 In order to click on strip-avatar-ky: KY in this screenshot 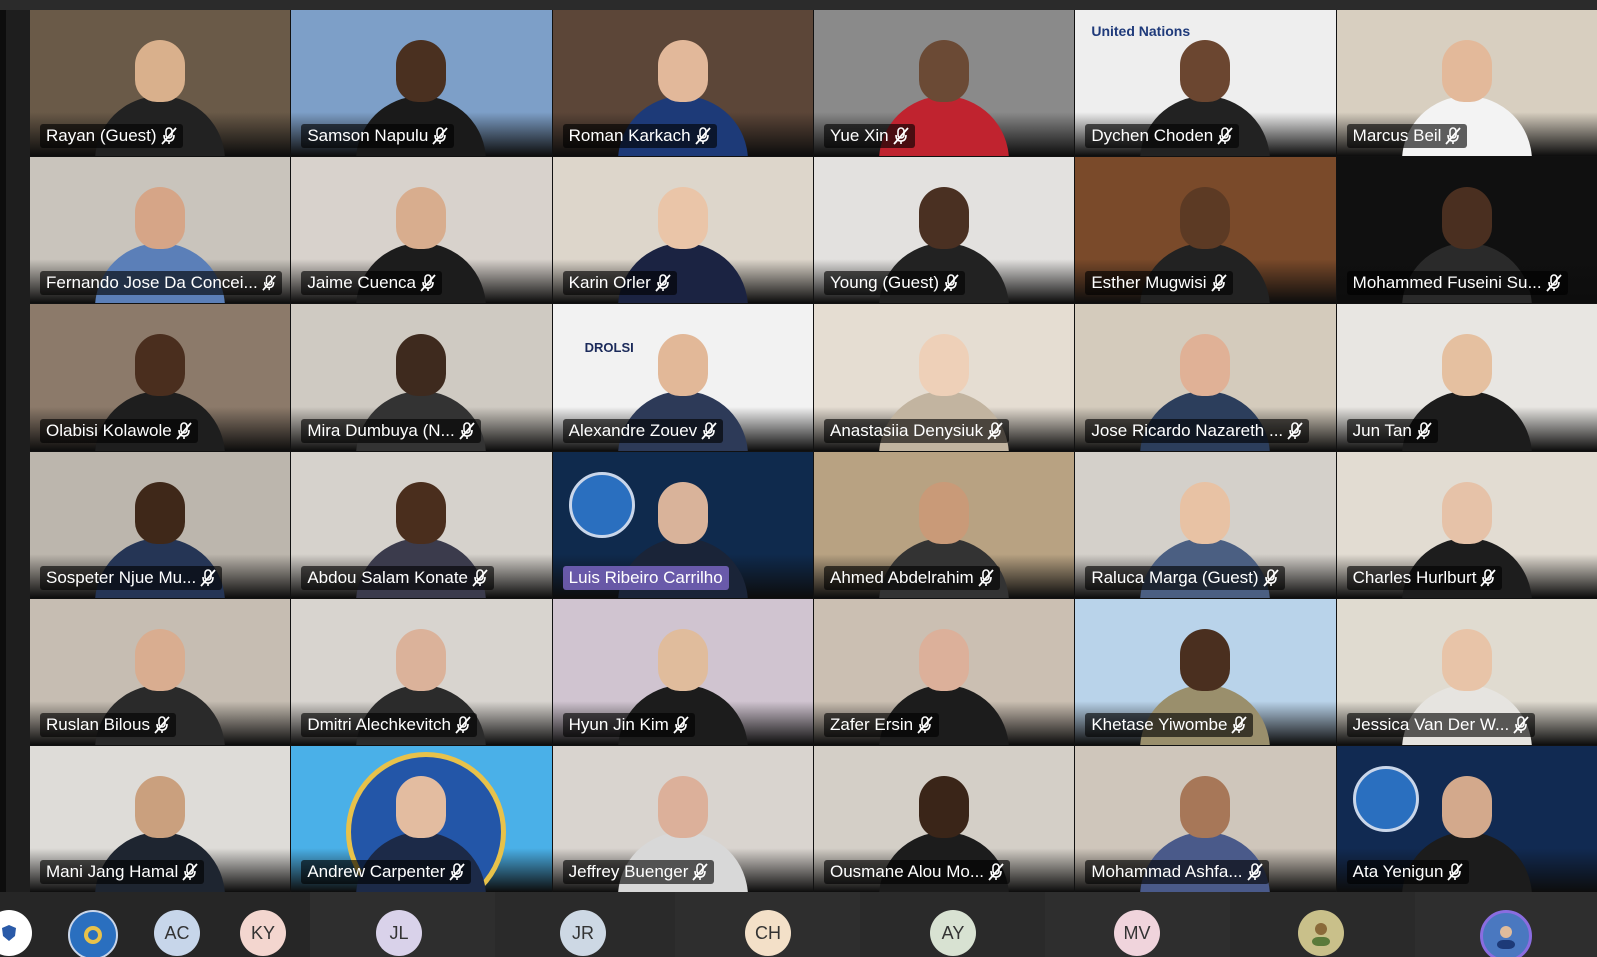, I will do `click(263, 933)`.